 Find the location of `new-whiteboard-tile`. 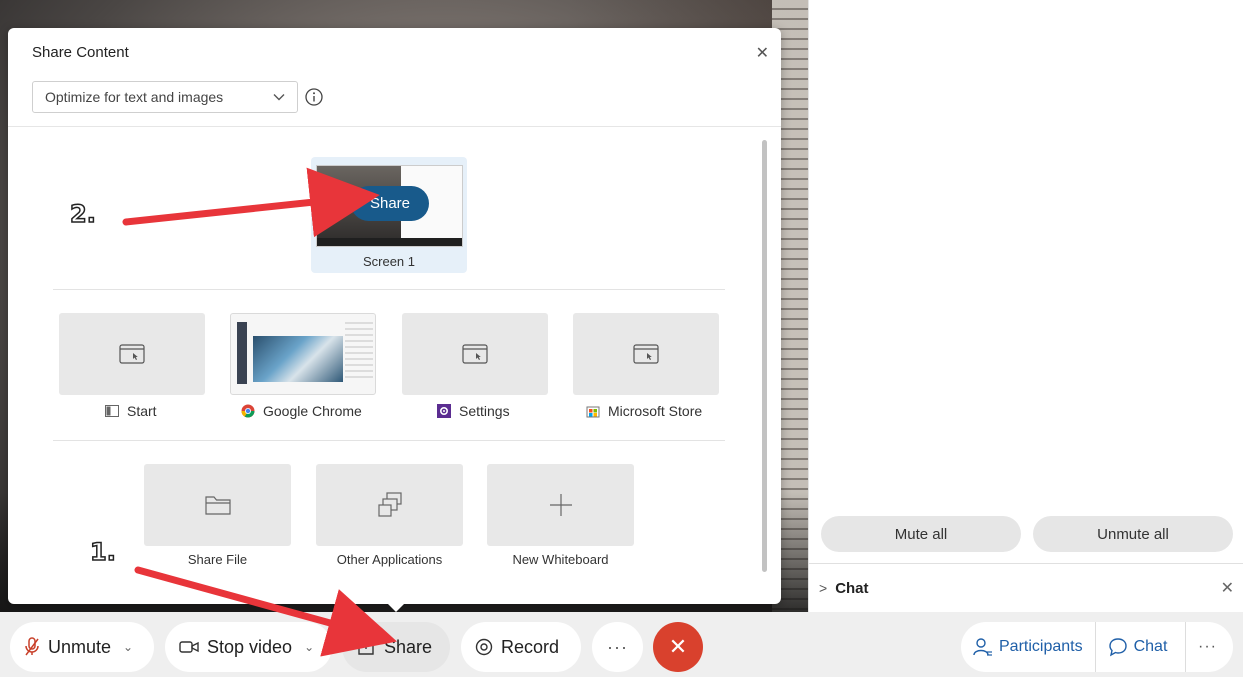

new-whiteboard-tile is located at coordinates (560, 505).